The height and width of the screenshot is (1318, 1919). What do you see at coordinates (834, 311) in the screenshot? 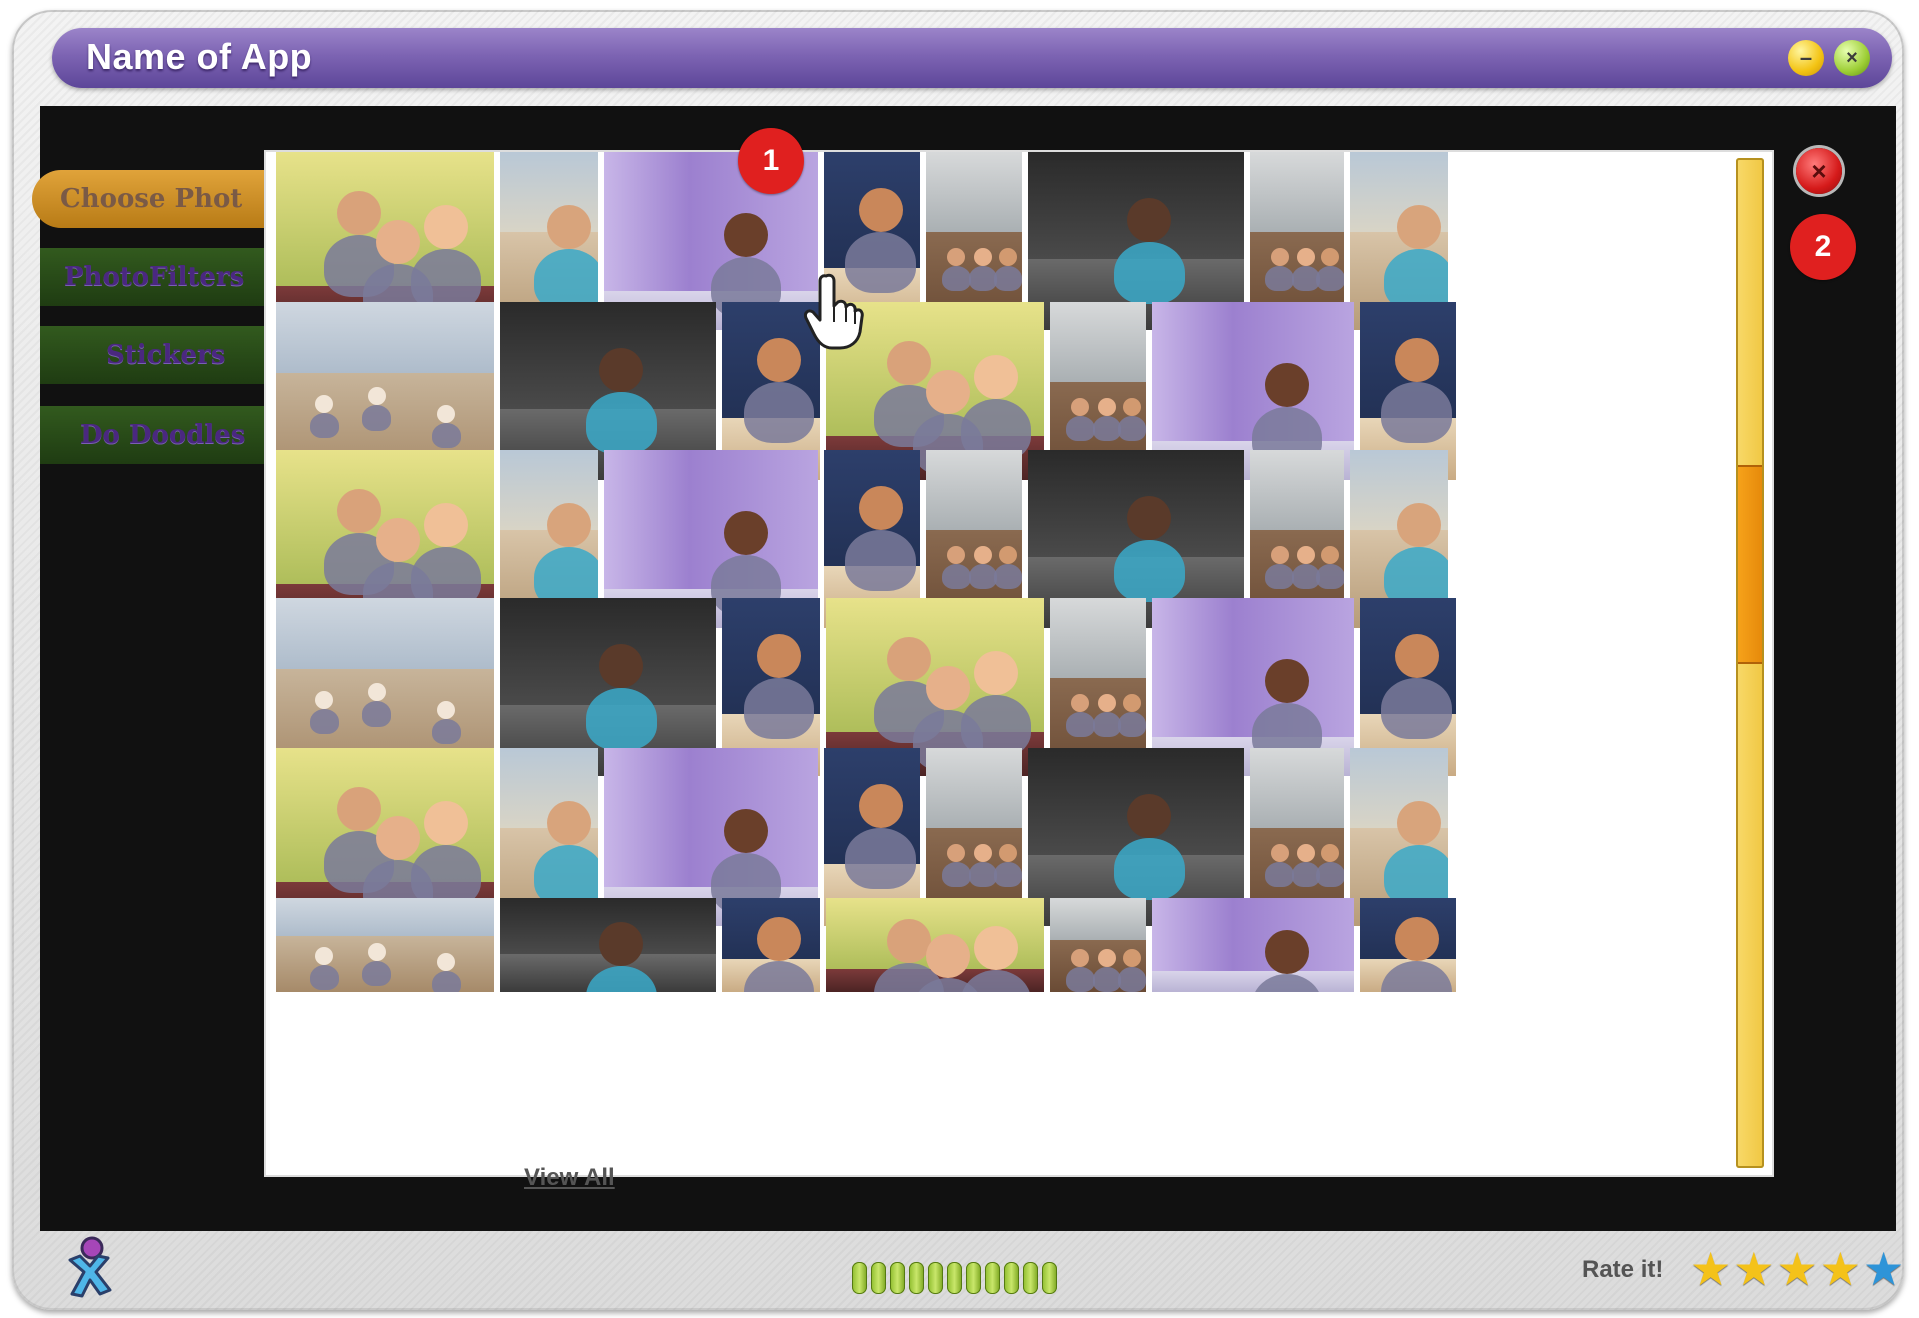
I see `cursor-hand-icon` at bounding box center [834, 311].